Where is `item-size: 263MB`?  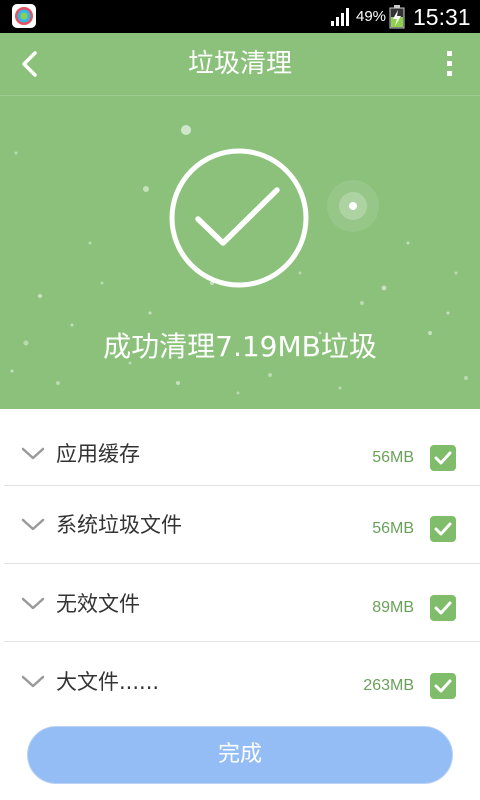 item-size: 263MB is located at coordinates (388, 685).